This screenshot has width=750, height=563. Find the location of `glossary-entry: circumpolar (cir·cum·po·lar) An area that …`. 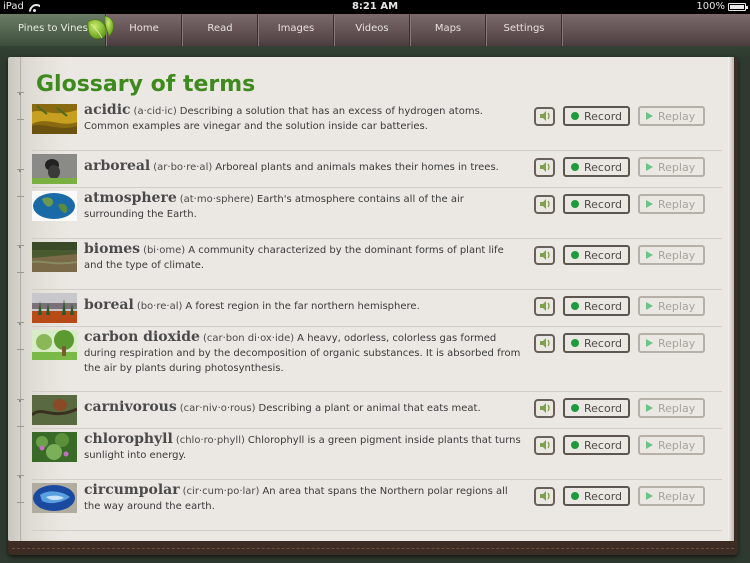

glossary-entry: circumpolar (cir·cum·po·lar) An area that … is located at coordinates (377, 505).